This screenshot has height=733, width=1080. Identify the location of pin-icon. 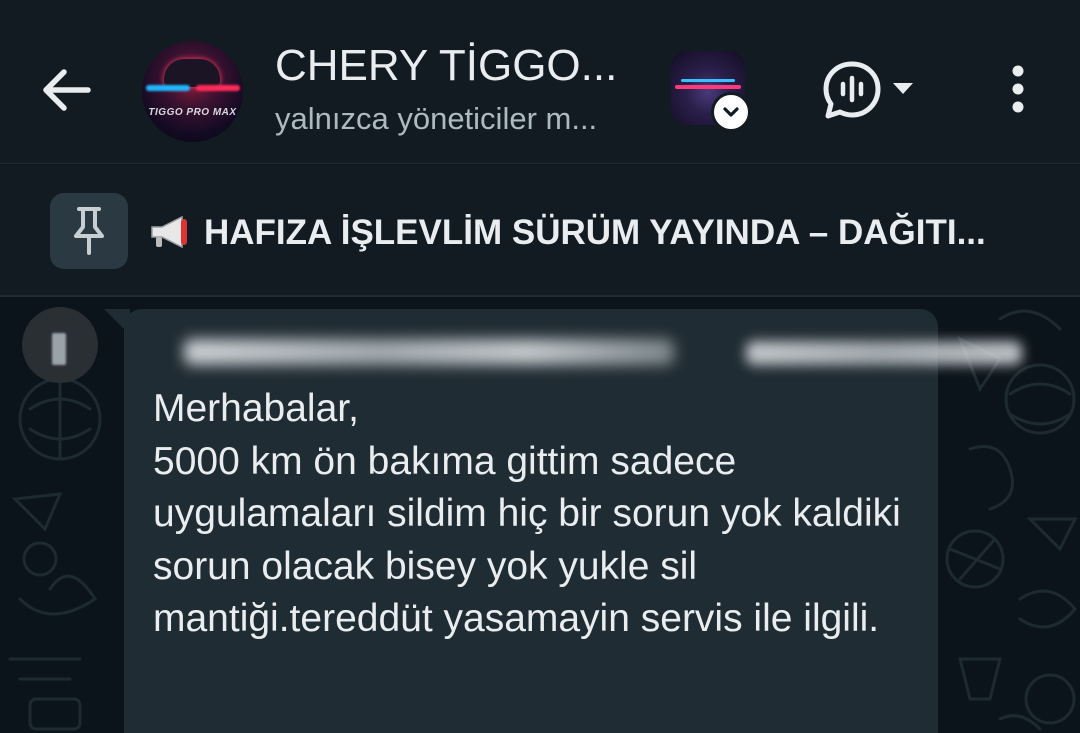
(89, 231).